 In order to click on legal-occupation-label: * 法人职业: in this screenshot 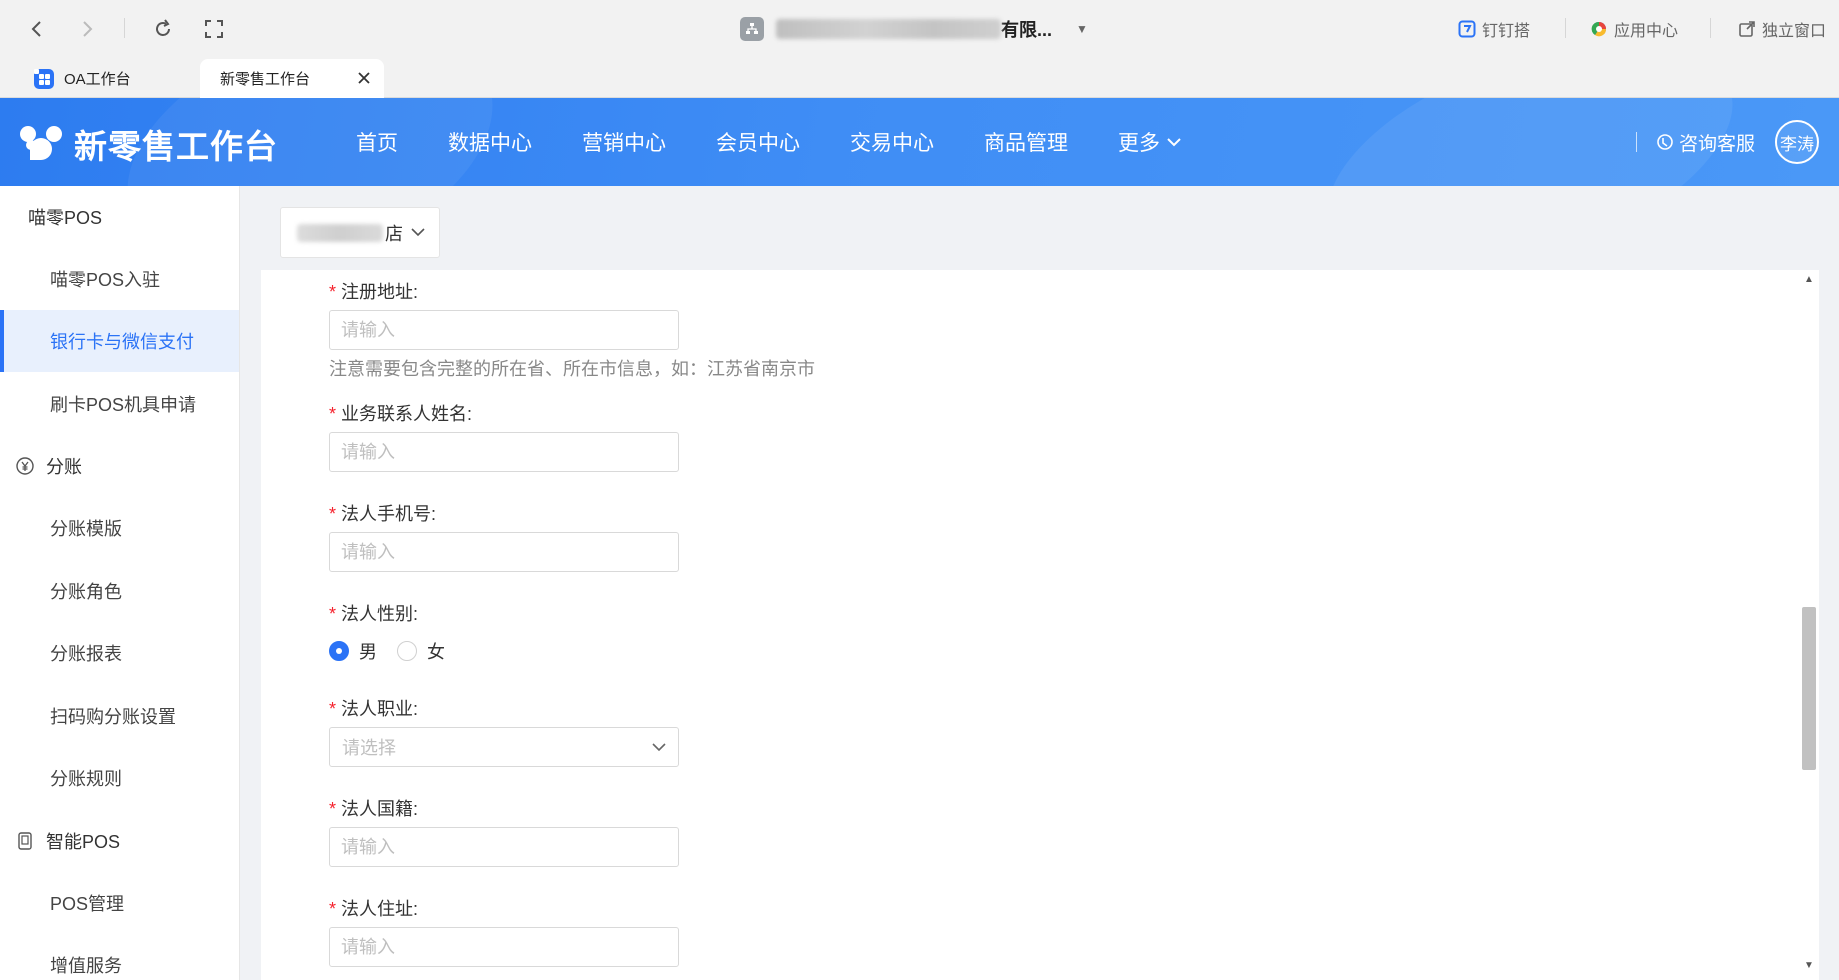, I will do `click(374, 709)`.